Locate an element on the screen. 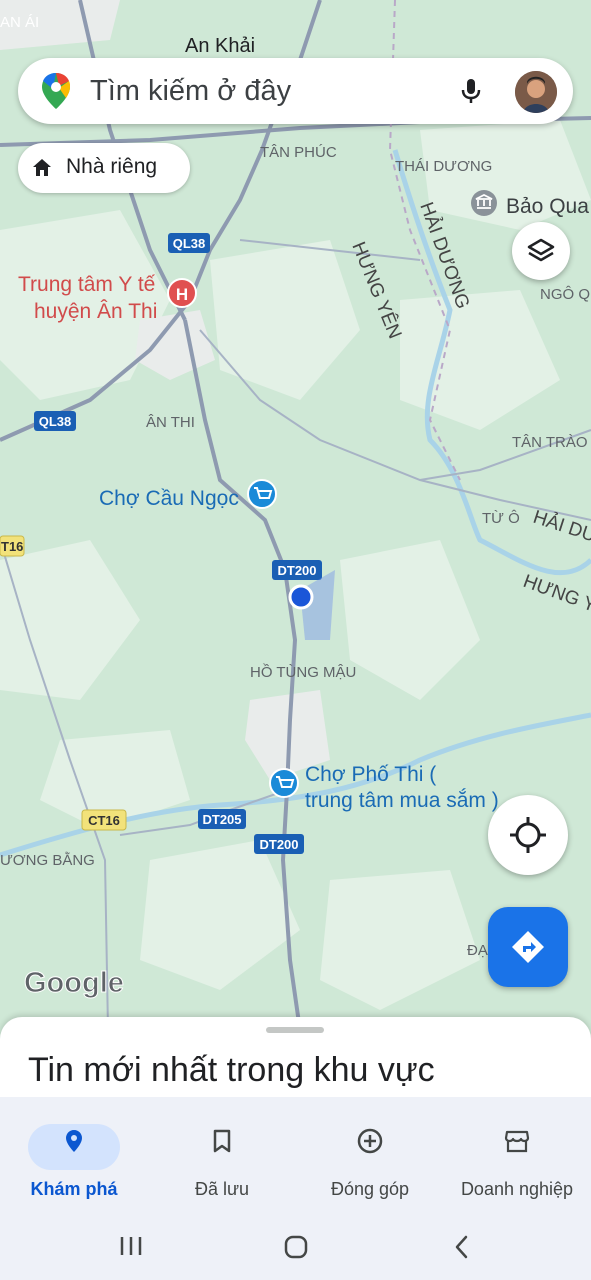 This screenshot has height=1280, width=591. hospital-marker: H is located at coordinates (182, 293).